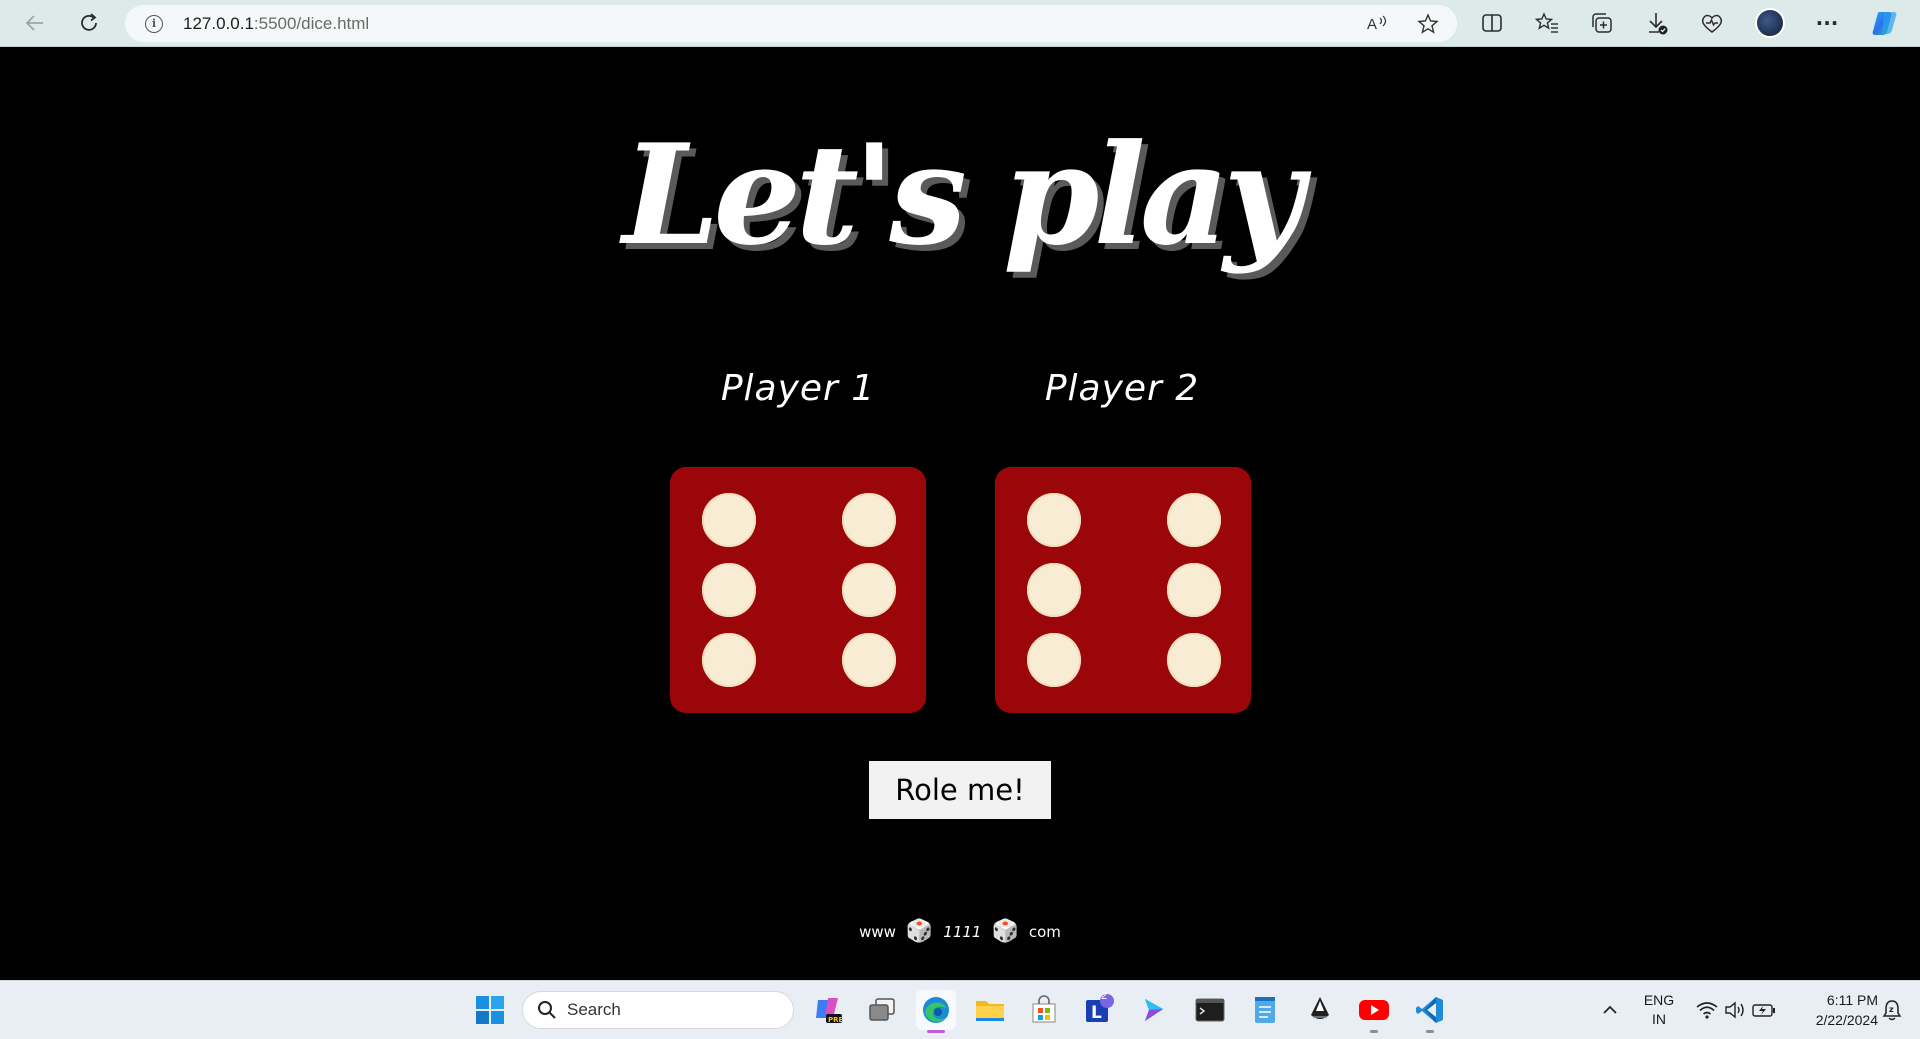 Image resolution: width=1920 pixels, height=1039 pixels. I want to click on downloads-icon, so click(1658, 24).